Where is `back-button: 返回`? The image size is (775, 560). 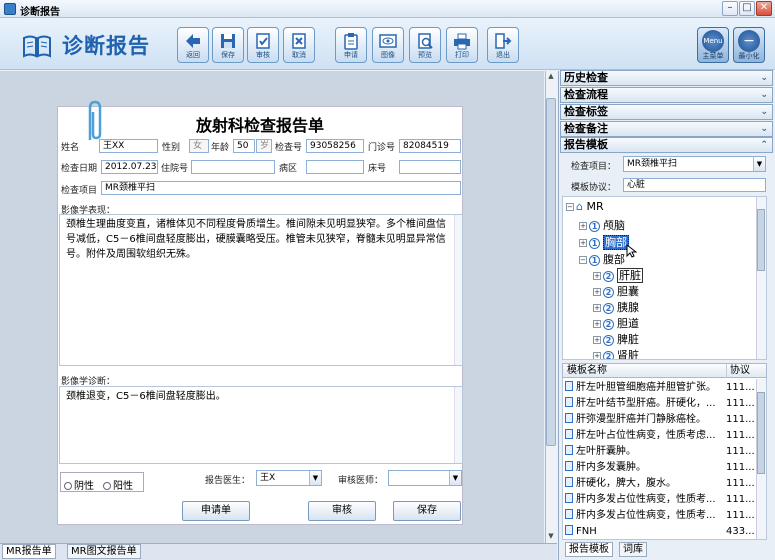
back-button: 返回 is located at coordinates (193, 45).